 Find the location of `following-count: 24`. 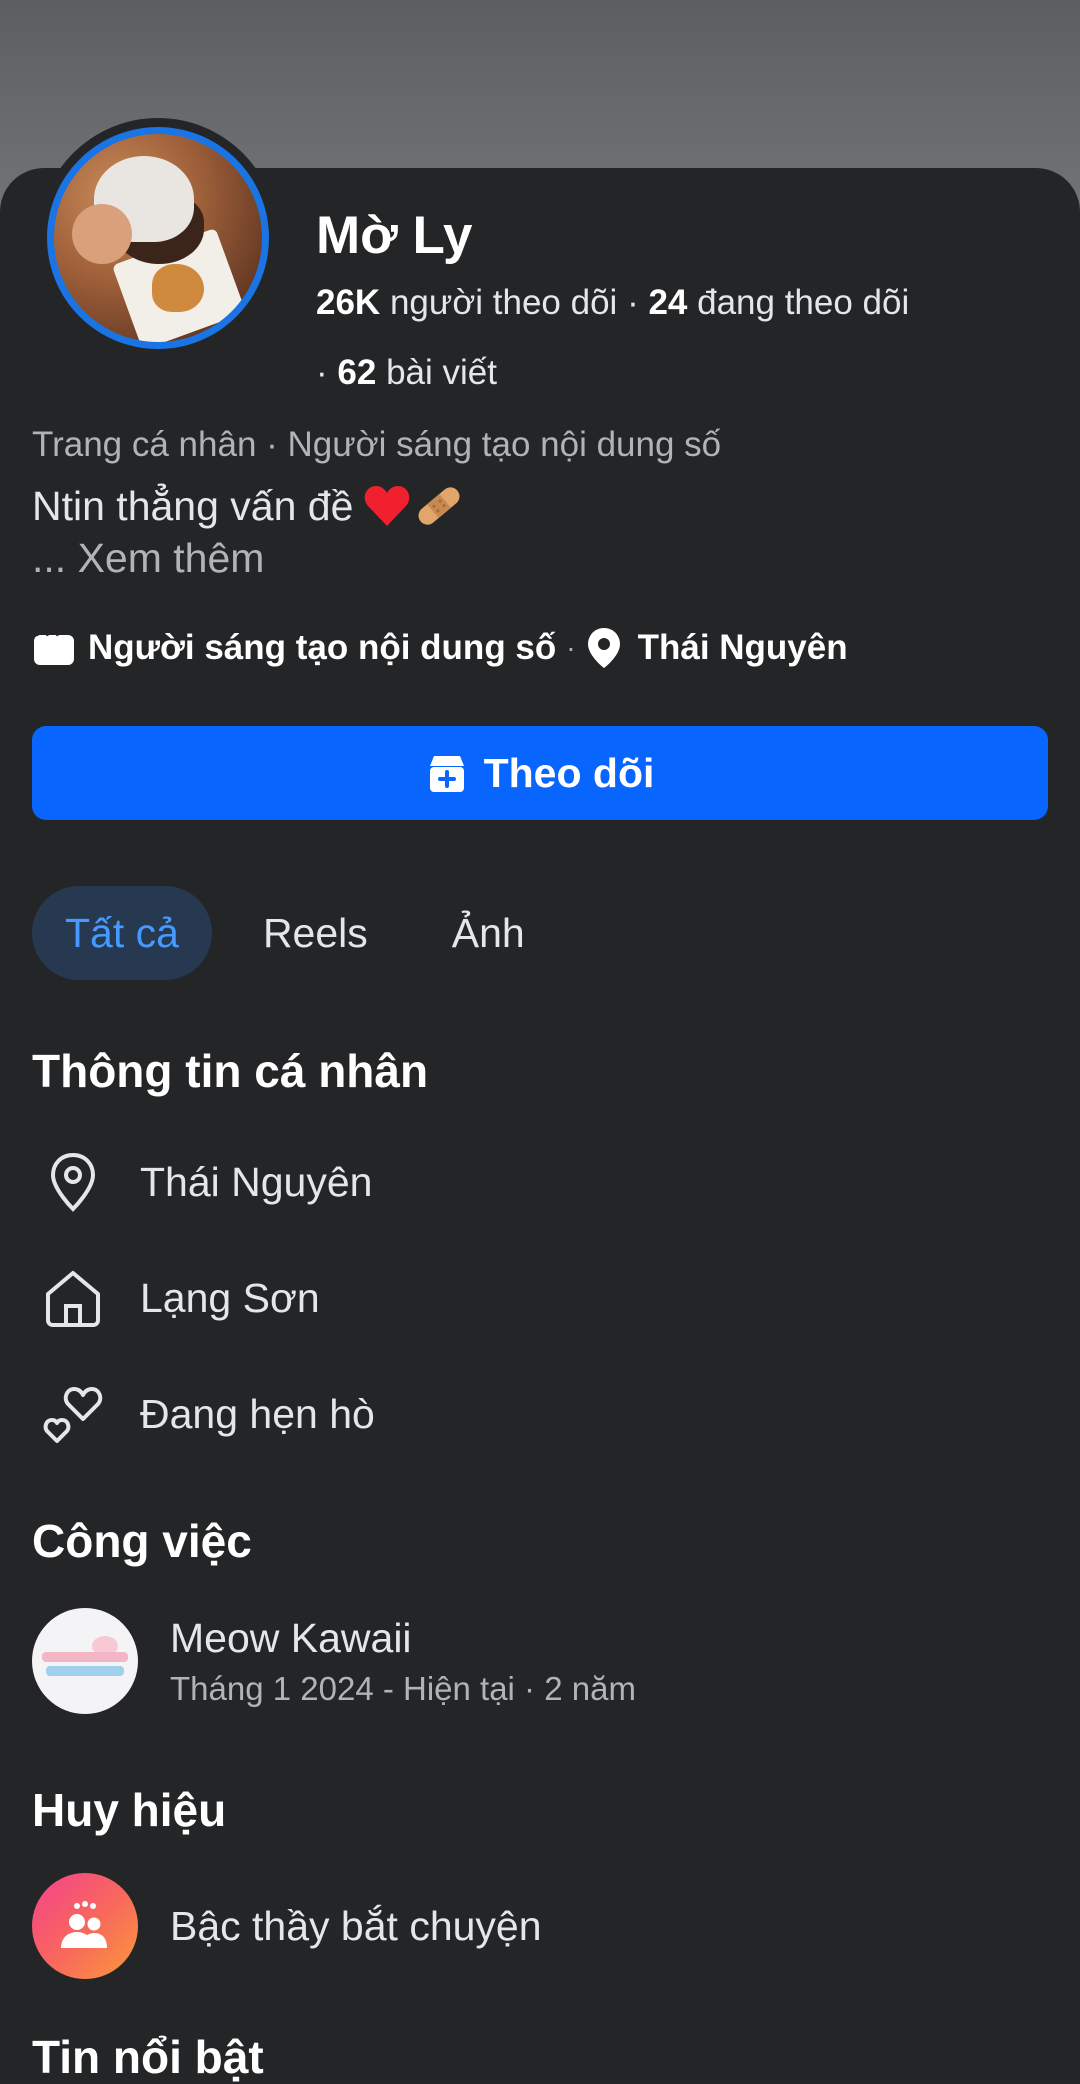

following-count: 24 is located at coordinates (667, 302).